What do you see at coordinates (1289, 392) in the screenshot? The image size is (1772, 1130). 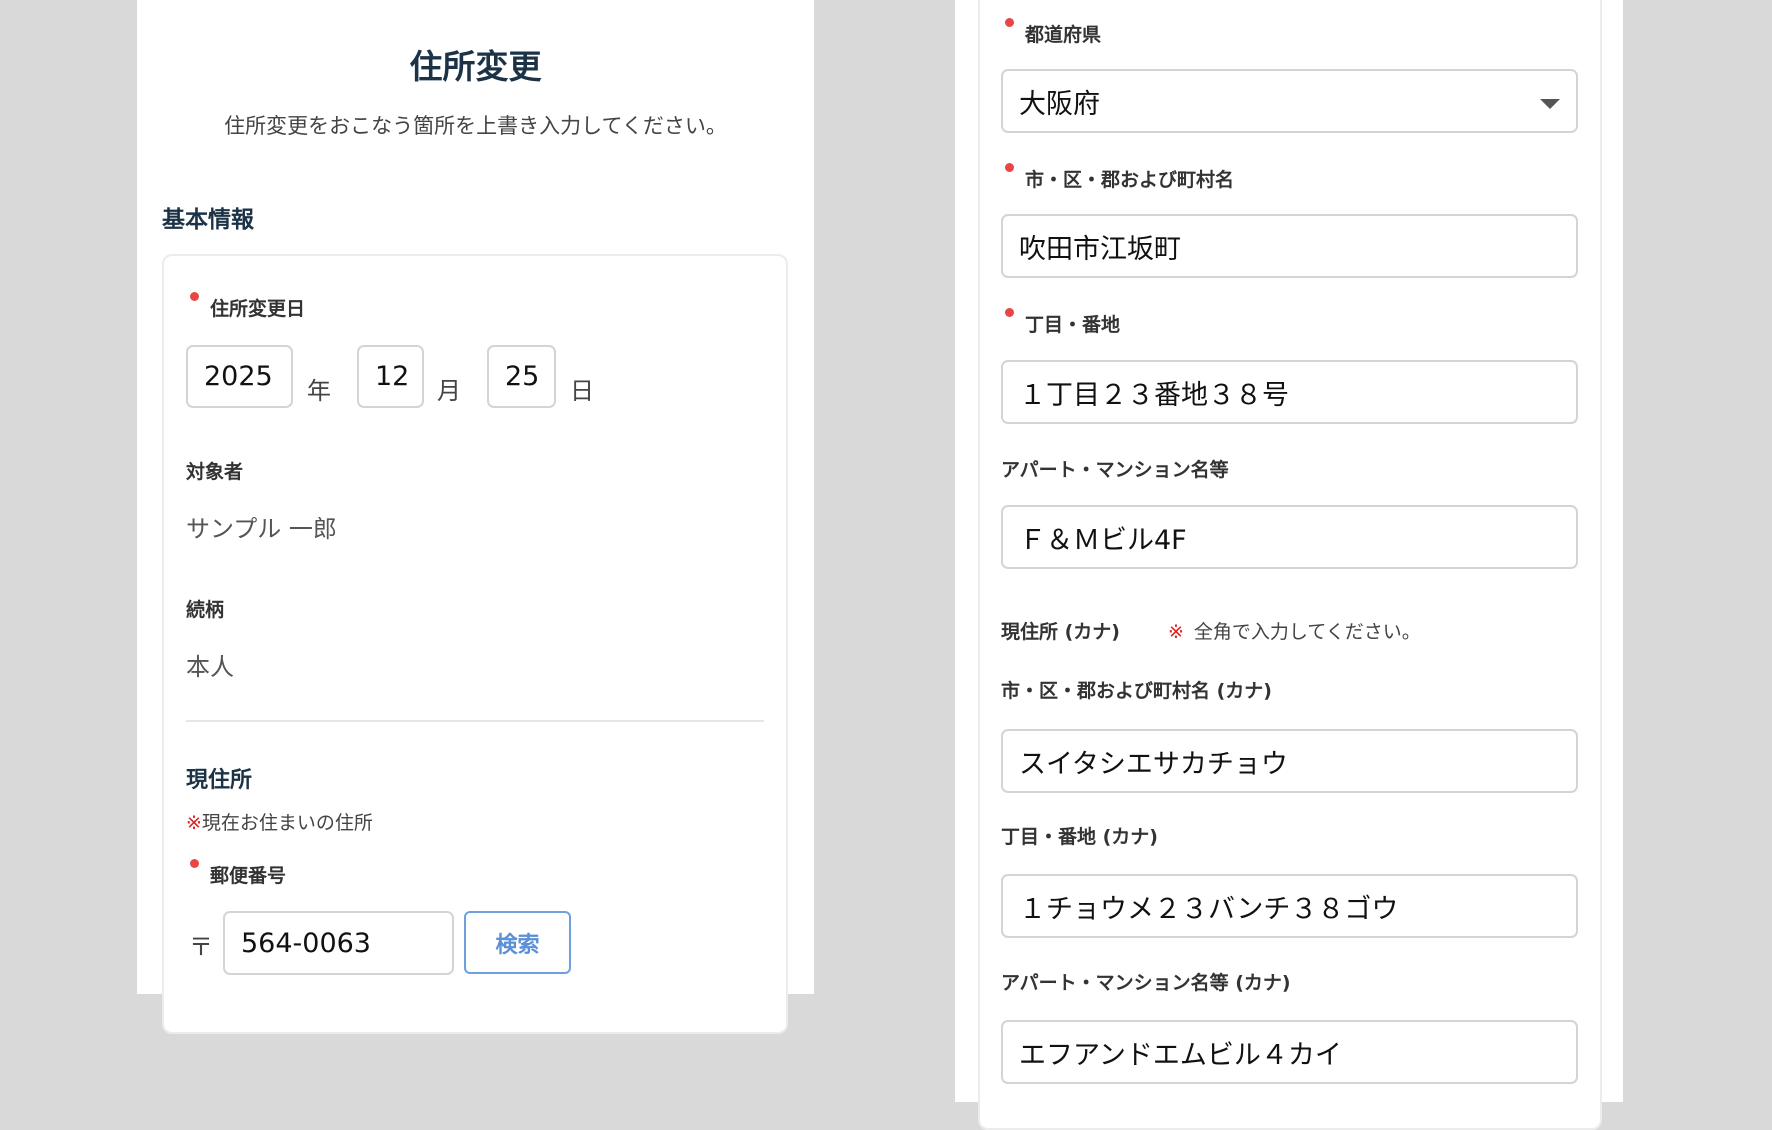 I see `block-input: １丁目２３番地３８号` at bounding box center [1289, 392].